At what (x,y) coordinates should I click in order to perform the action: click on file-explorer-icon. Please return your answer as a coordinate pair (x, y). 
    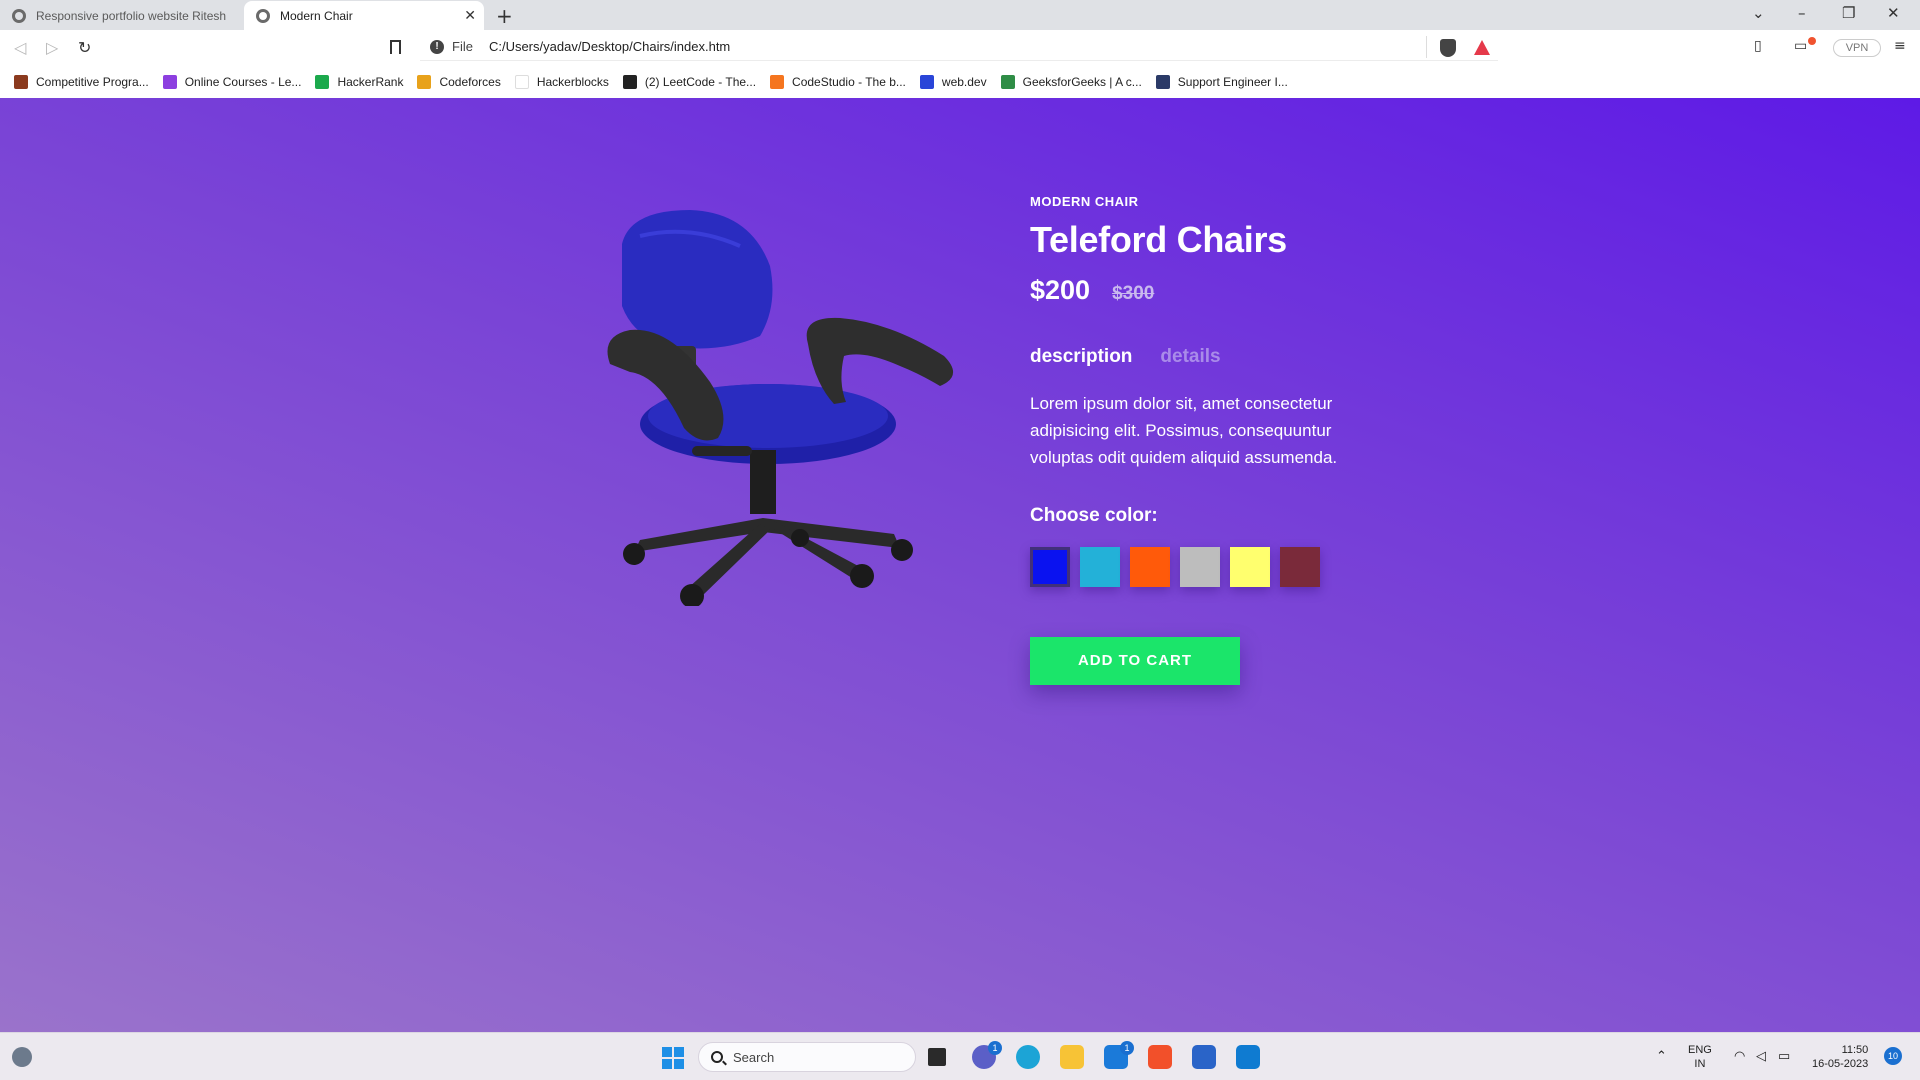
    Looking at the image, I should click on (1072, 1057).